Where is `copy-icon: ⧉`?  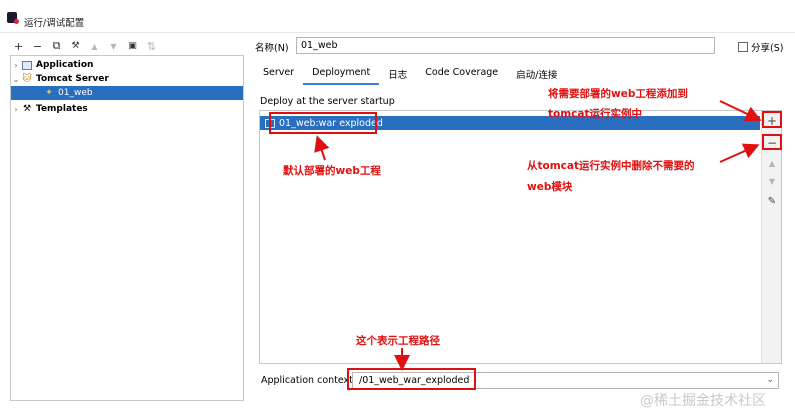 copy-icon: ⧉ is located at coordinates (56, 46).